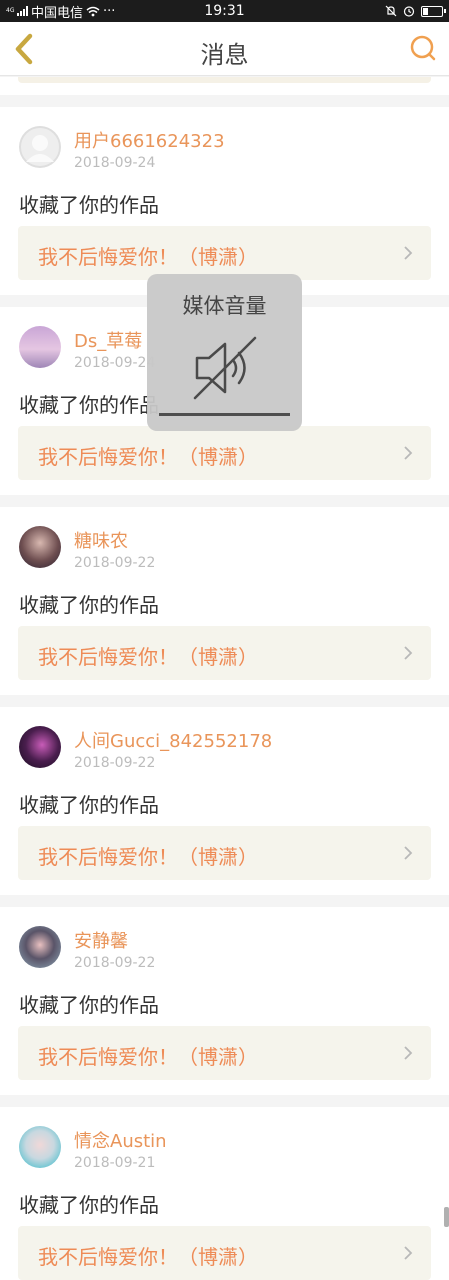  Describe the element at coordinates (115, 1163) in the screenshot. I see `notification-date: 2018-09-21` at that location.